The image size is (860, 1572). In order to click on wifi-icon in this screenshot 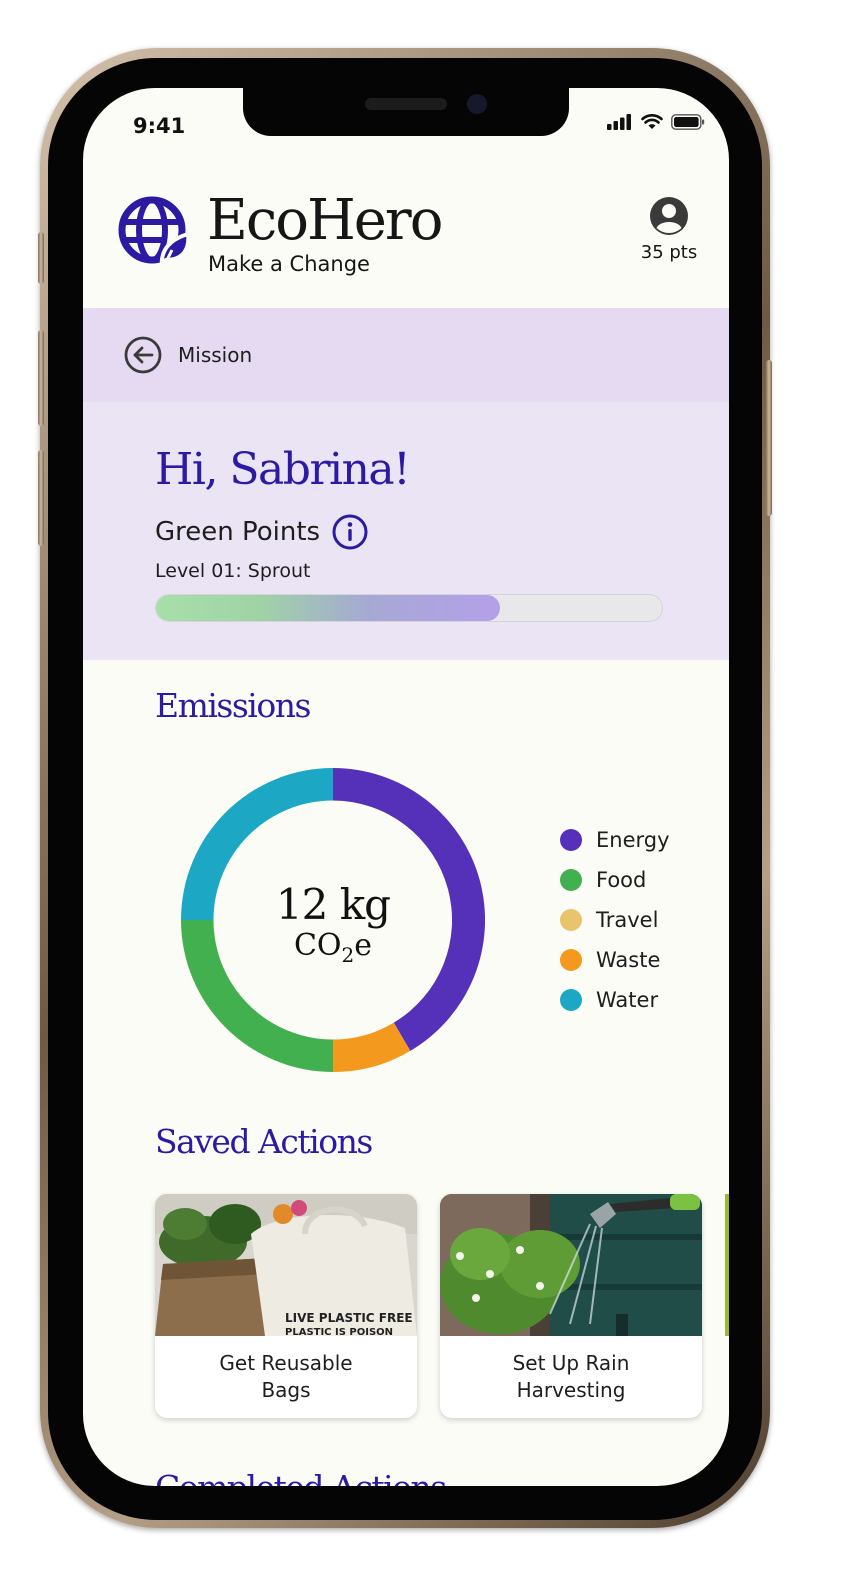, I will do `click(652, 121)`.